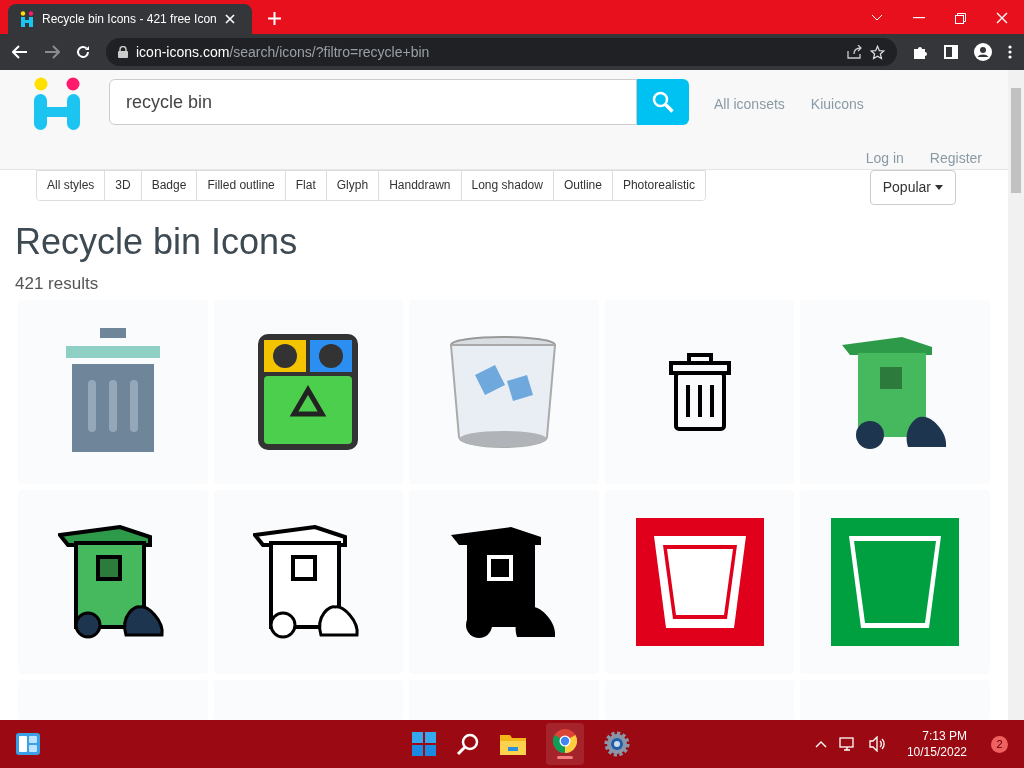 The width and height of the screenshot is (1024, 768). I want to click on speaker-icon, so click(877, 744).